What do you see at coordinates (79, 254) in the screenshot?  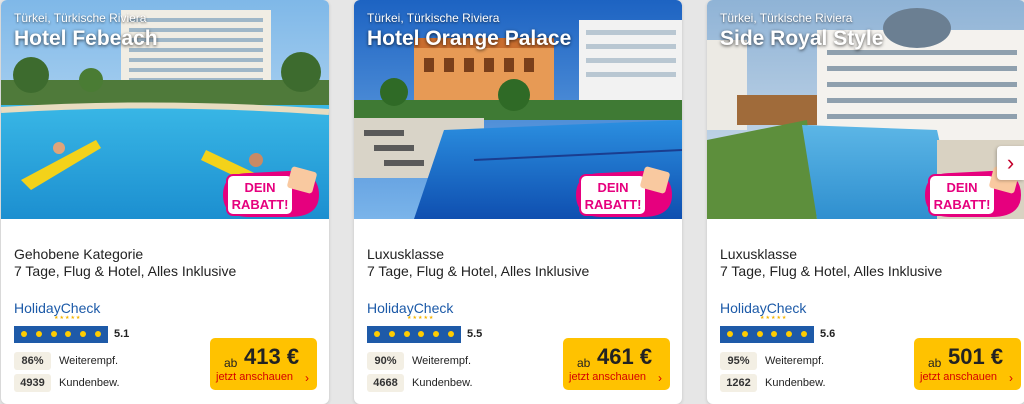 I see `hotel-category: Gehobene Kategorie` at bounding box center [79, 254].